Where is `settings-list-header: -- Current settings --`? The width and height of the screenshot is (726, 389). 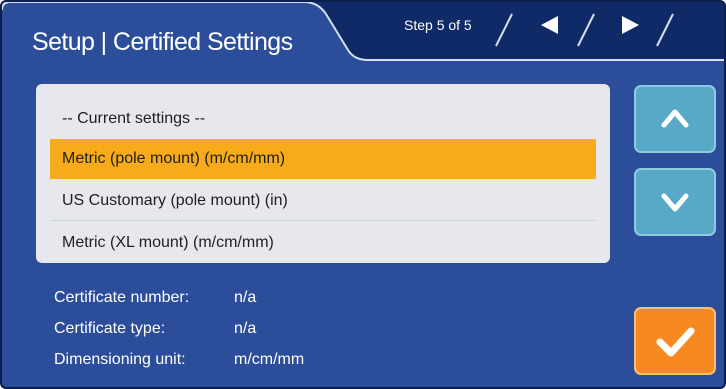
settings-list-header: -- Current settings -- is located at coordinates (134, 118).